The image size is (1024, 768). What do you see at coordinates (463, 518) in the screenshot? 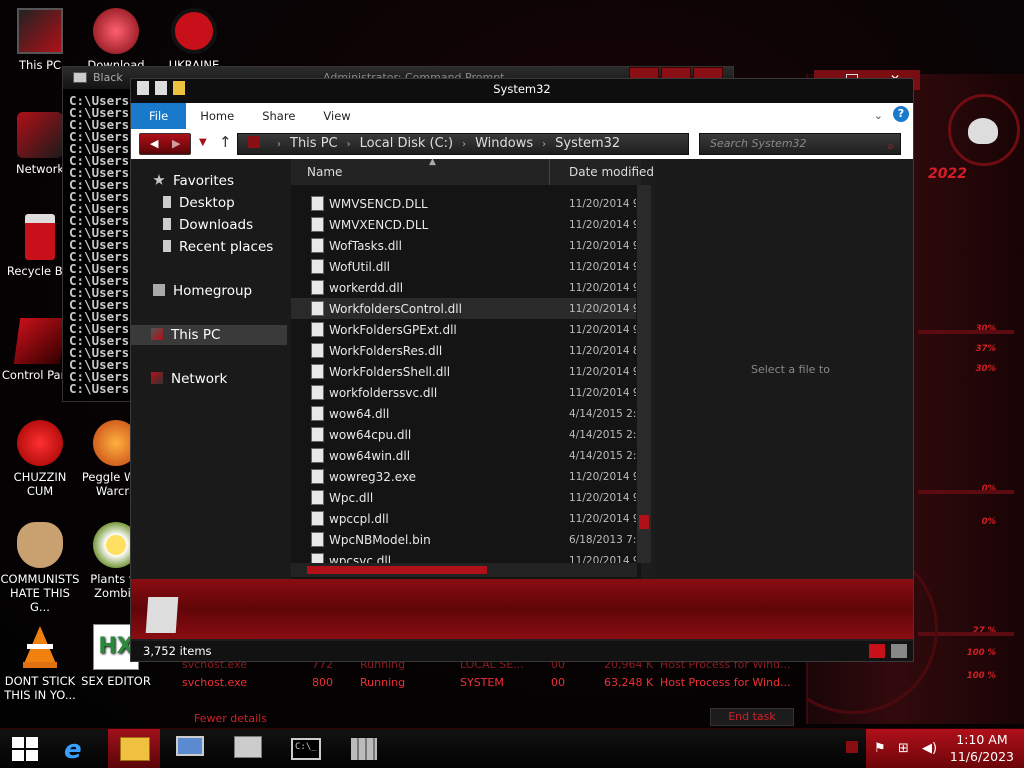
I see `file-row: wpccpl.dll 11/20/2014 9:16` at bounding box center [463, 518].